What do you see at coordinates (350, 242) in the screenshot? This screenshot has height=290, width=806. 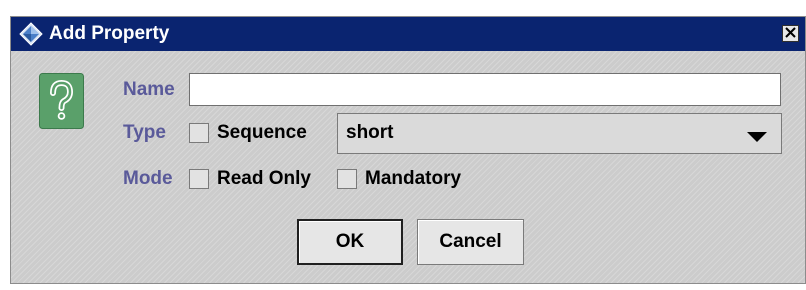 I see `ok-button: OK` at bounding box center [350, 242].